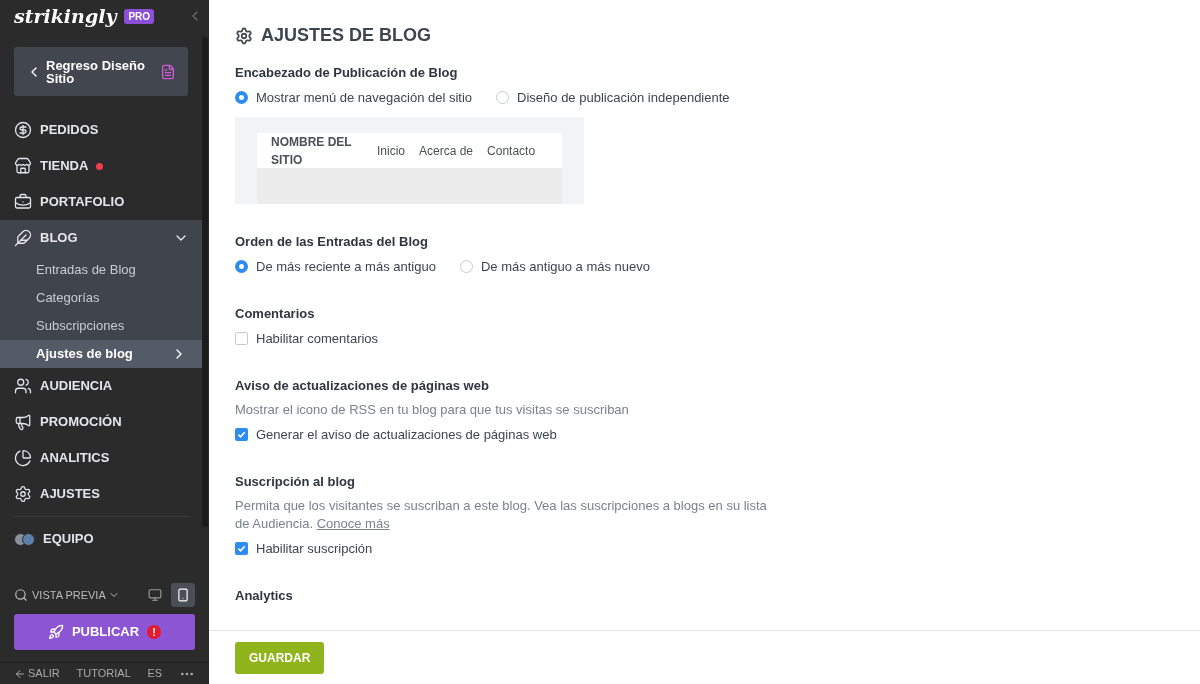 The width and height of the screenshot is (1200, 684). Describe the element at coordinates (623, 97) in the screenshot. I see `option-label: Diseño de publicación independiente` at that location.